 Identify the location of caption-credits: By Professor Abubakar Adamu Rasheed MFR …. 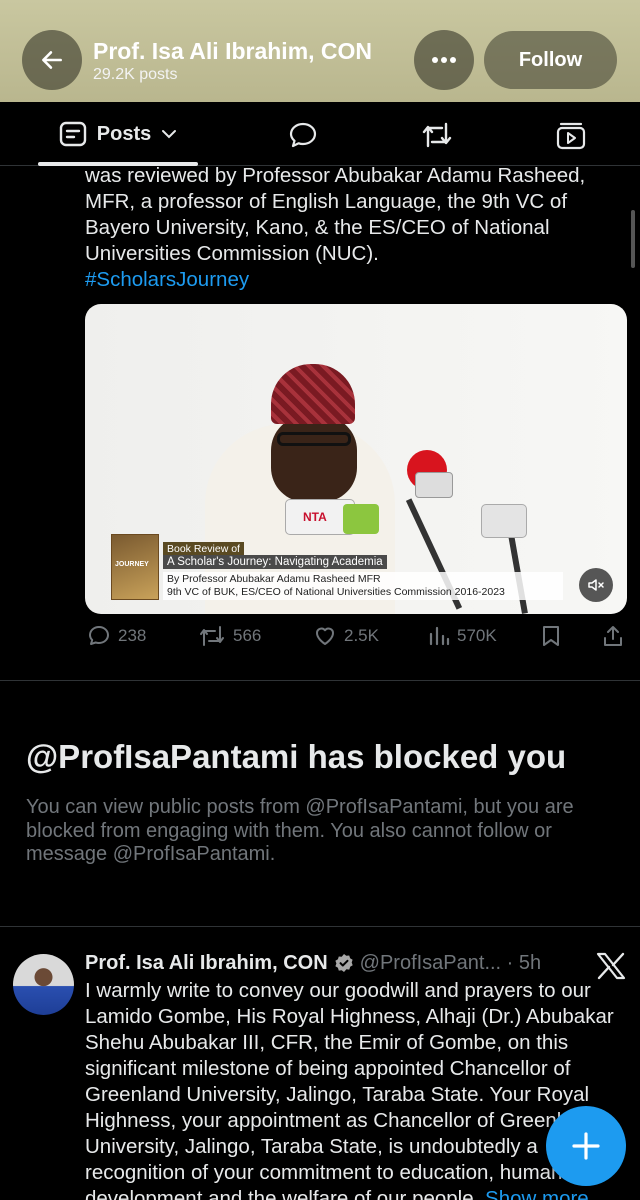
(363, 586).